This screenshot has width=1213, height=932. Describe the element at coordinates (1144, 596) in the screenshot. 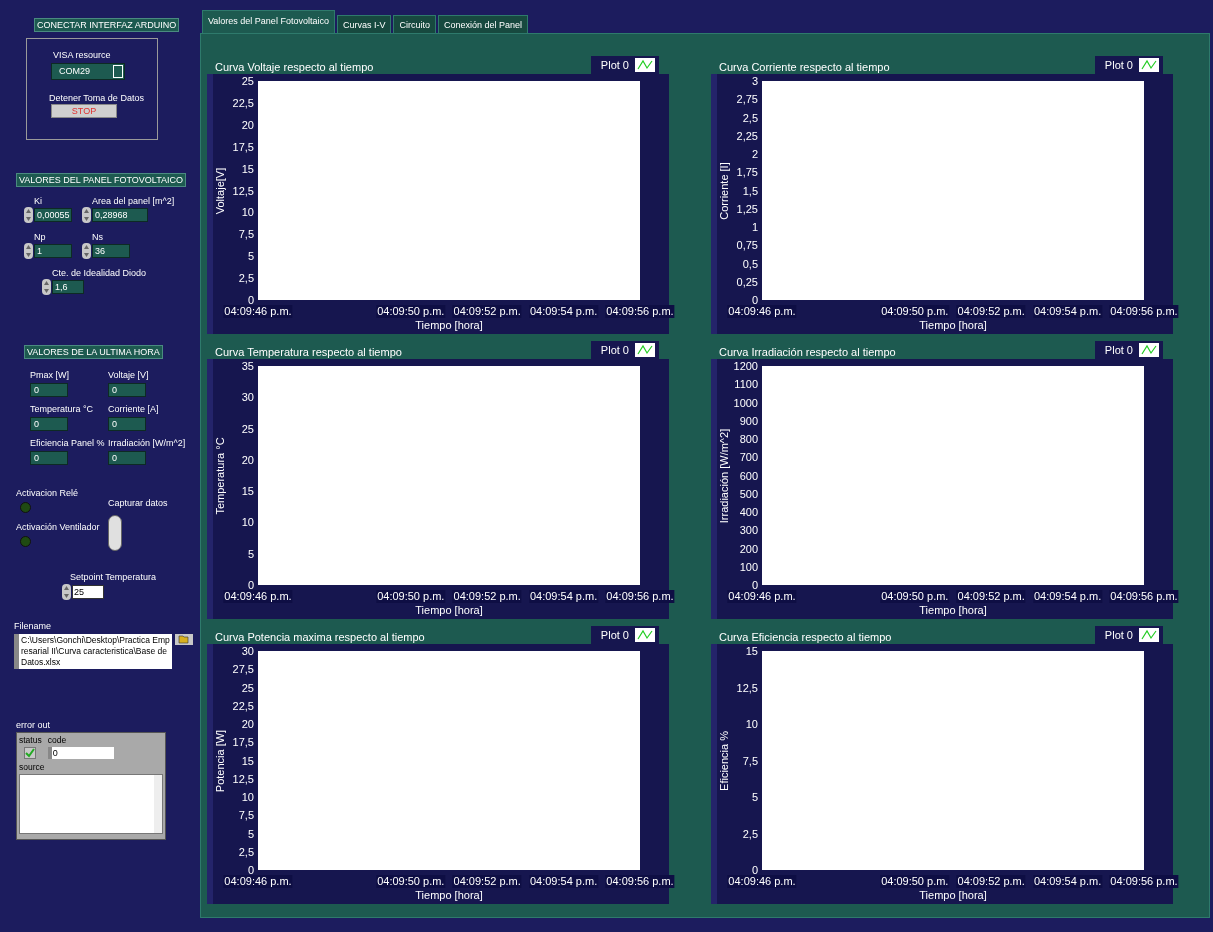

I see `x-tick-label: 04:09:56 p.m.` at that location.